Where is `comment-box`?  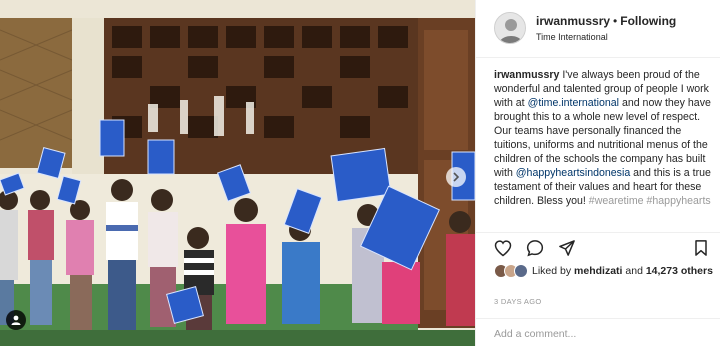
comment-box is located at coordinates (598, 332).